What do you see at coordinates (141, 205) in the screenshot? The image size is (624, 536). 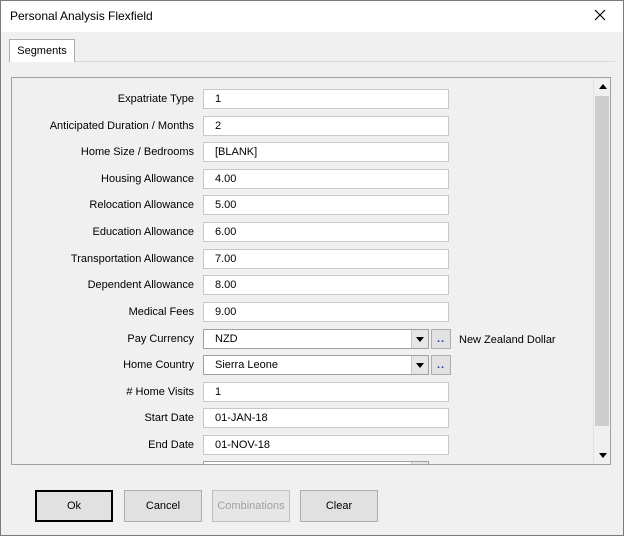 I see `field-label: Relocation Allowance` at bounding box center [141, 205].